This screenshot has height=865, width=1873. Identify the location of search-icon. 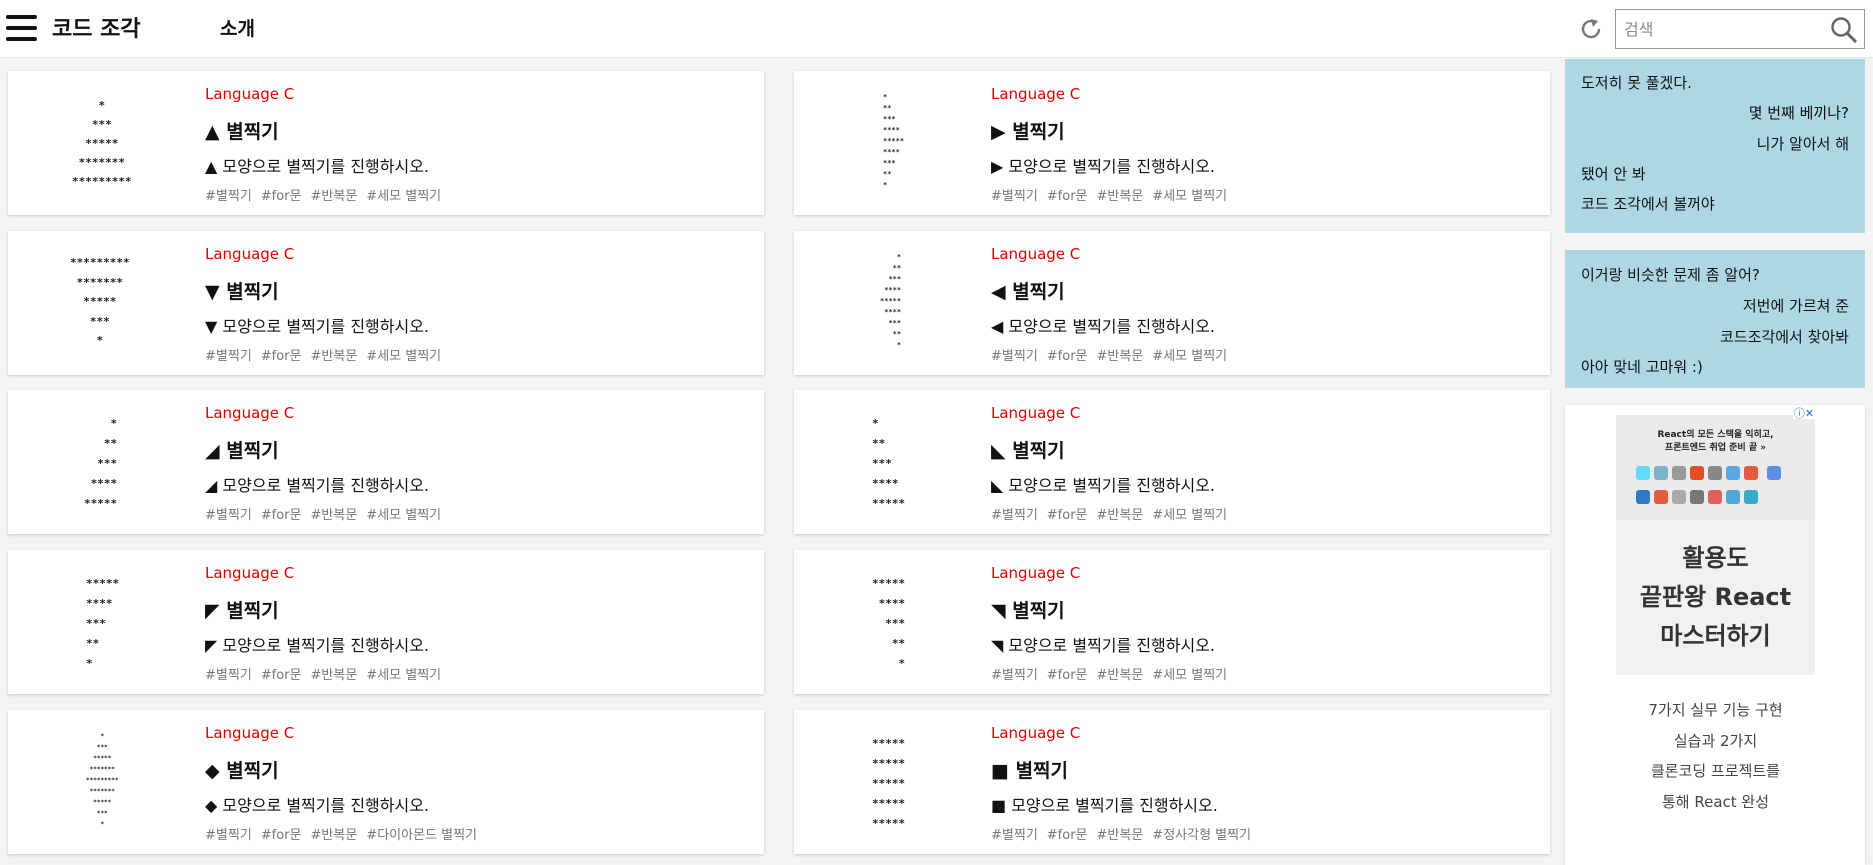
(1844, 30).